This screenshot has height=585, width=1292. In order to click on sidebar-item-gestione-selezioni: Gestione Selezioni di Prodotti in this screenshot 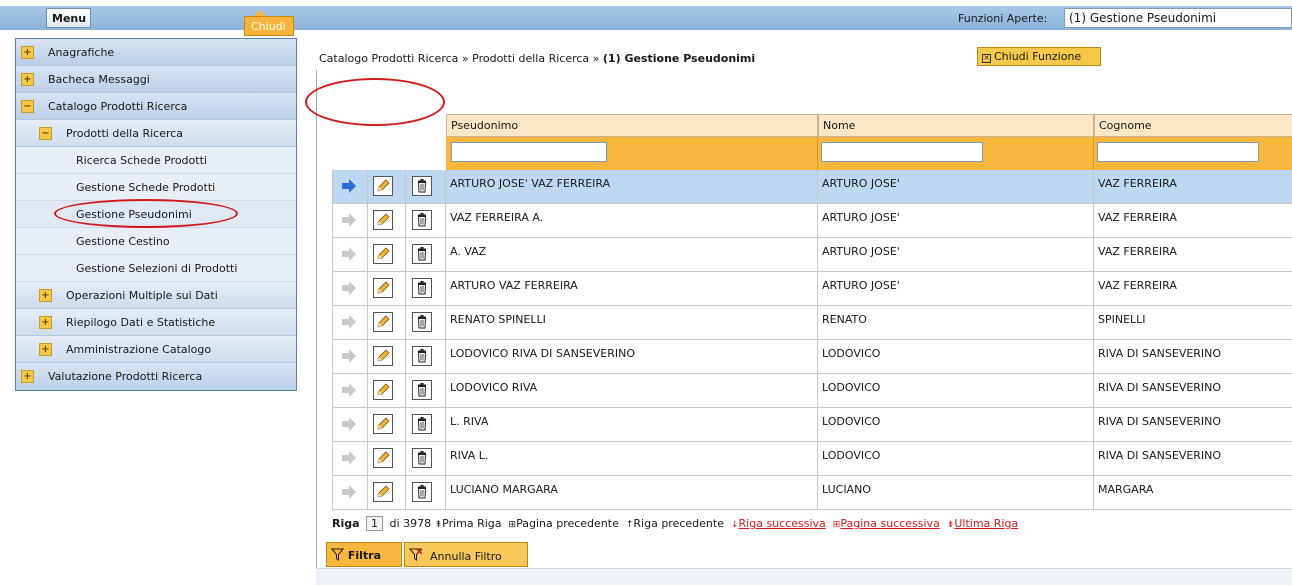, I will do `click(156, 268)`.